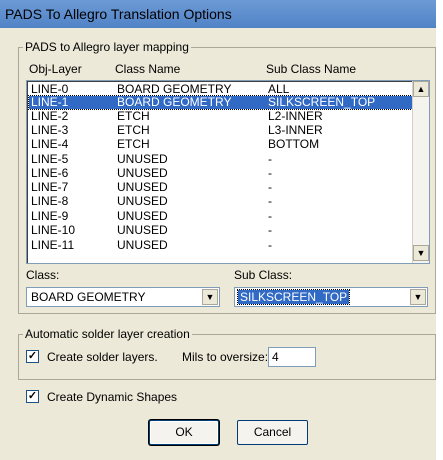 This screenshot has width=443, height=460. I want to click on column-header-sub-class-name: Sub Class Name, so click(311, 69).